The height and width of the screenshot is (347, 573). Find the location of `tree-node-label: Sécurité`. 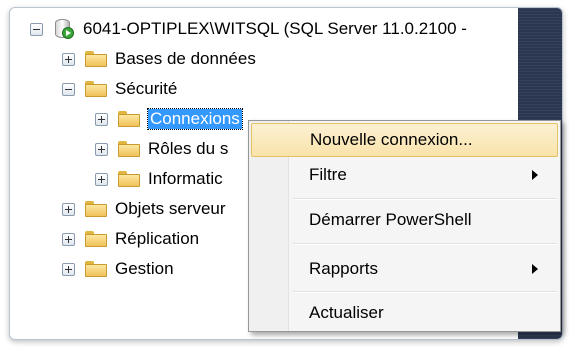

tree-node-label: Sécurité is located at coordinates (146, 88).